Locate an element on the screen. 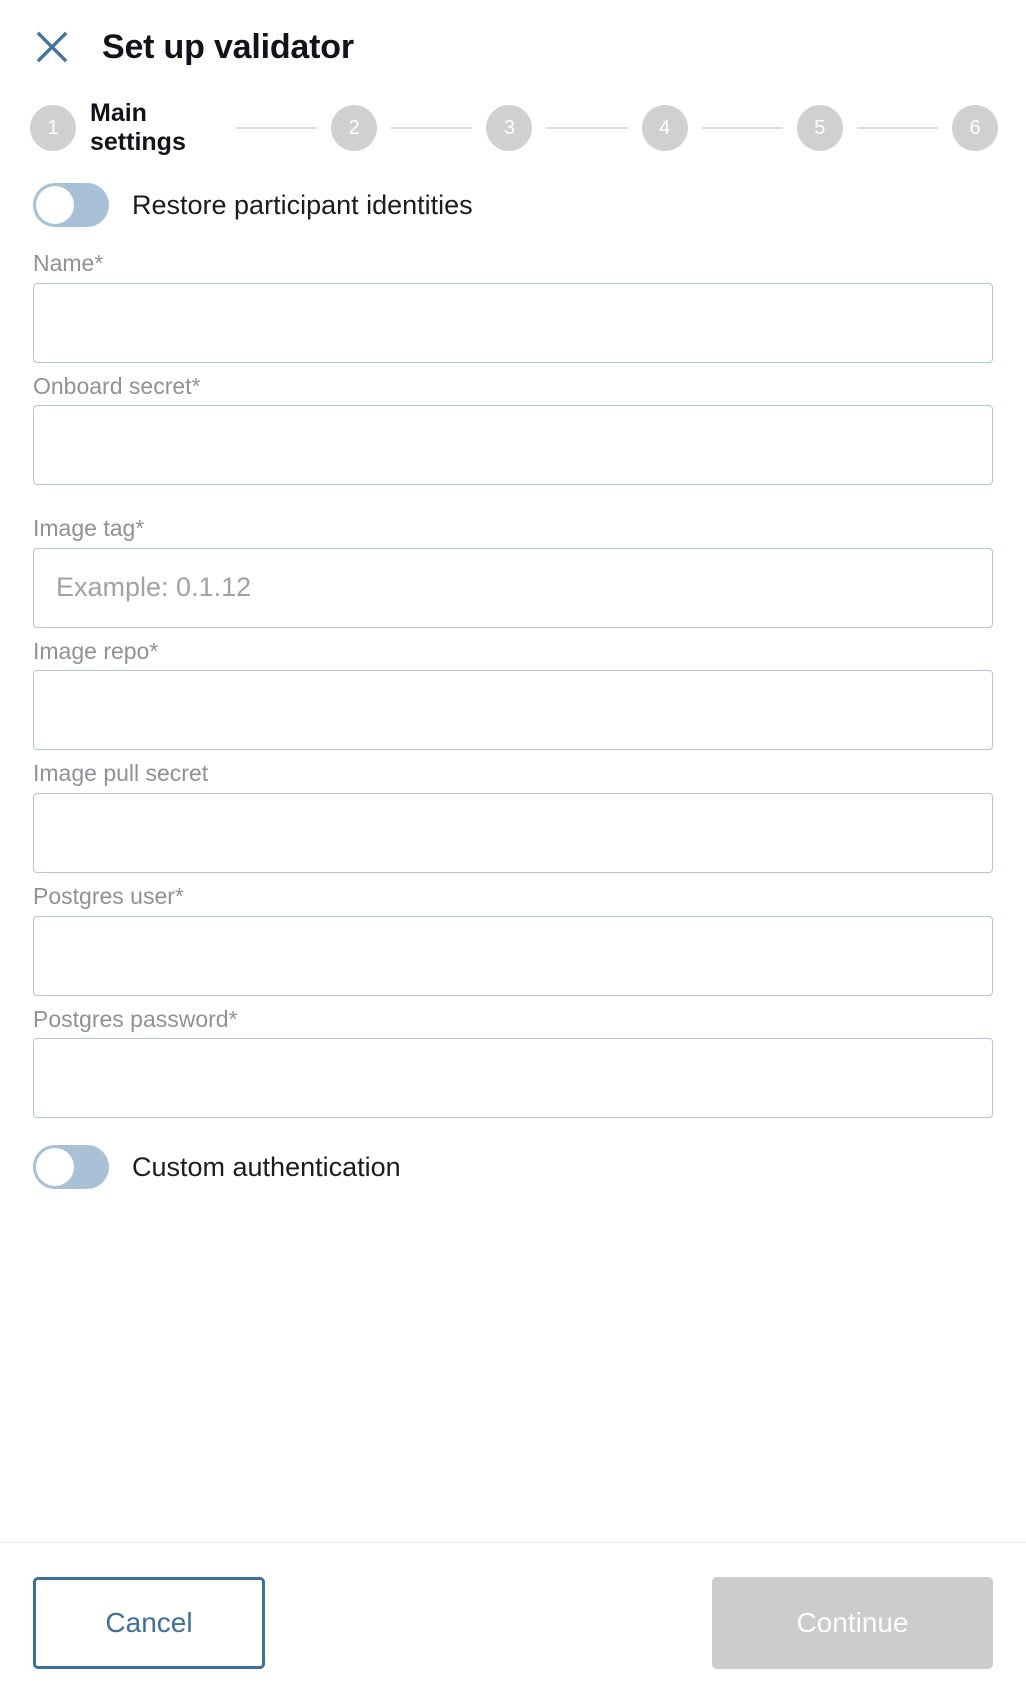 This screenshot has height=1702, width=1026. field-postgres-user: Postgres user* is located at coordinates (513, 939).